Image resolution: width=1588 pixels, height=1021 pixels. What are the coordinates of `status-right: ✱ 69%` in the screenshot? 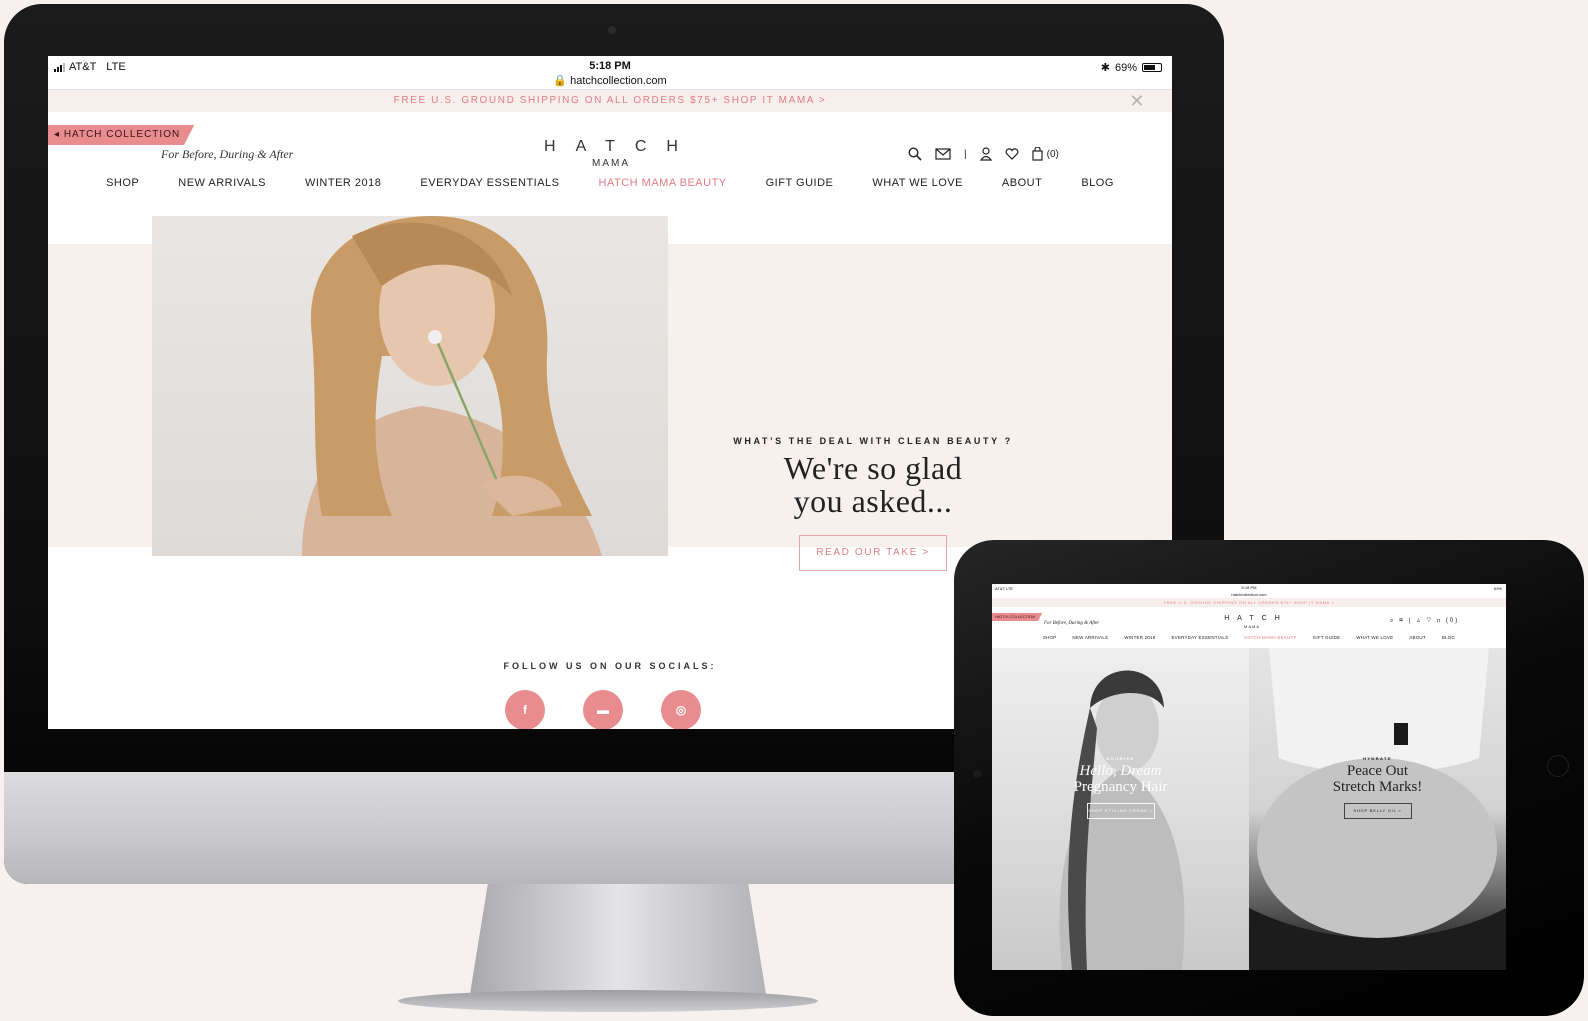 It's located at (1131, 67).